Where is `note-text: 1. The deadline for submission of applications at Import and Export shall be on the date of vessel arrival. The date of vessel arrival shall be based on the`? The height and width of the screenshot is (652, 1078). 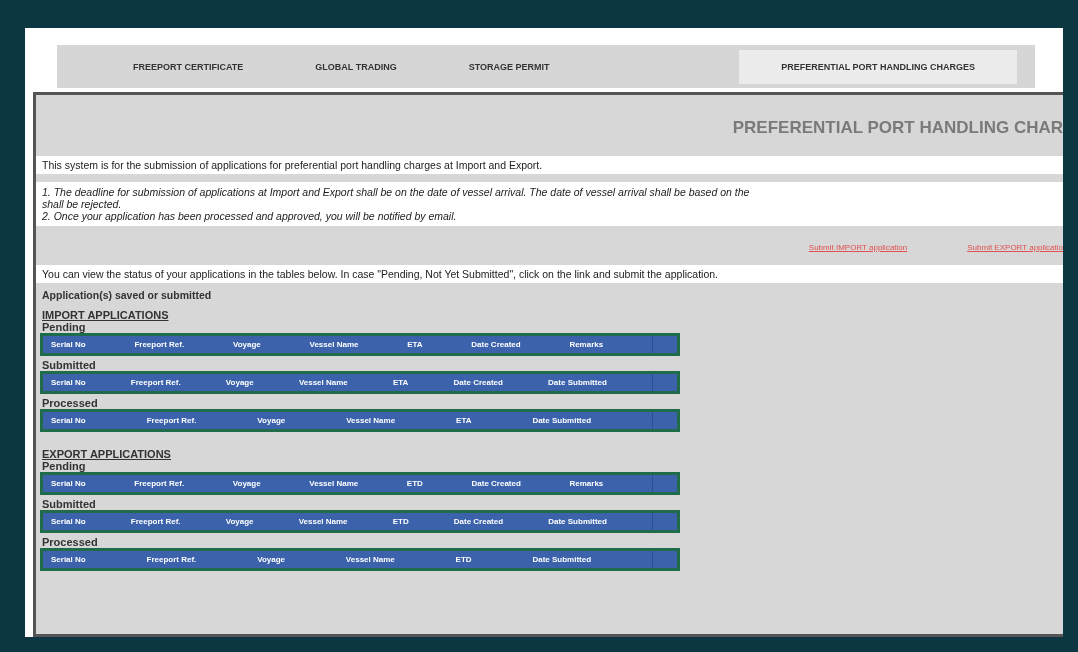
note-text: 1. The deadline for submission of applications at Import and Export shall be on the date of vessel arrival. The date of vessel arrival shall be based on the is located at coordinates (396, 192).